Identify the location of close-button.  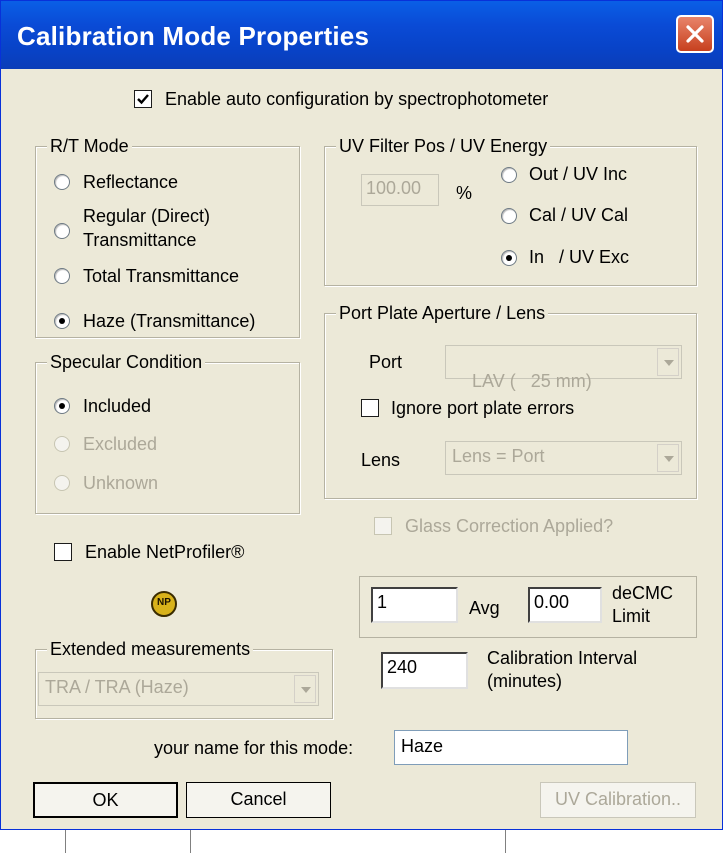
(695, 34).